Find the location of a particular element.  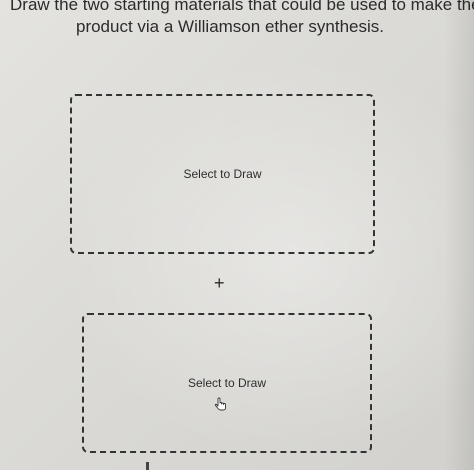

select-to-draw-label-2: Select to Draw is located at coordinates (227, 383).